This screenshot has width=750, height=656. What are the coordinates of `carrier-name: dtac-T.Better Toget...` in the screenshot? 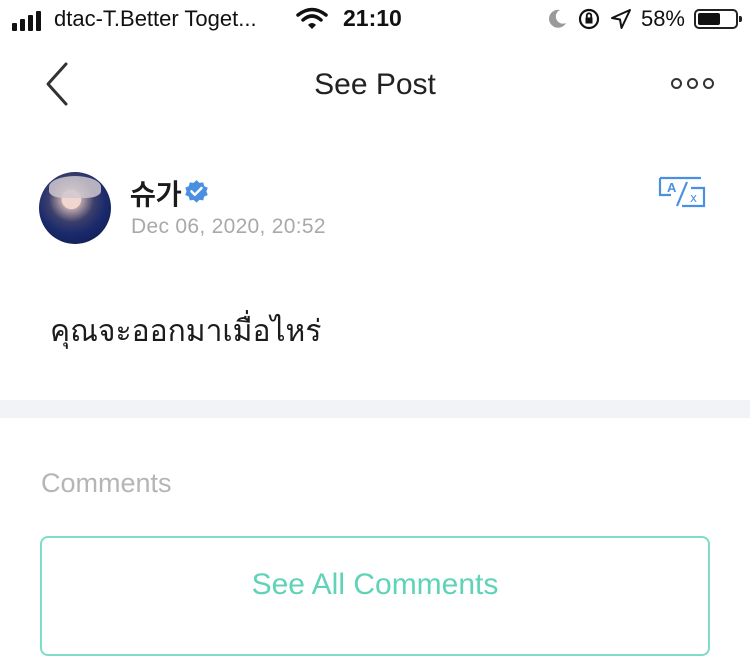 It's located at (155, 18).